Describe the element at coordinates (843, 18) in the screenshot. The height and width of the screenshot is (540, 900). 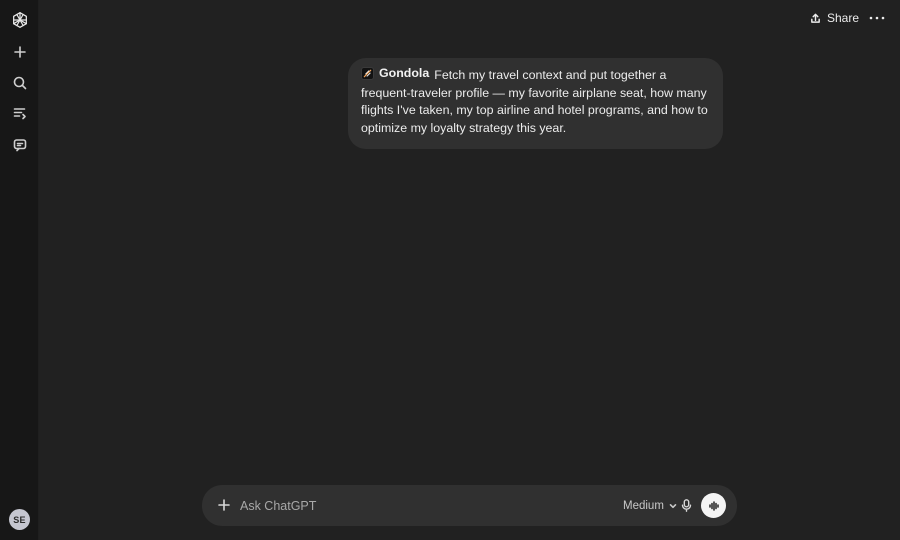
I see `share-label: Share` at that location.